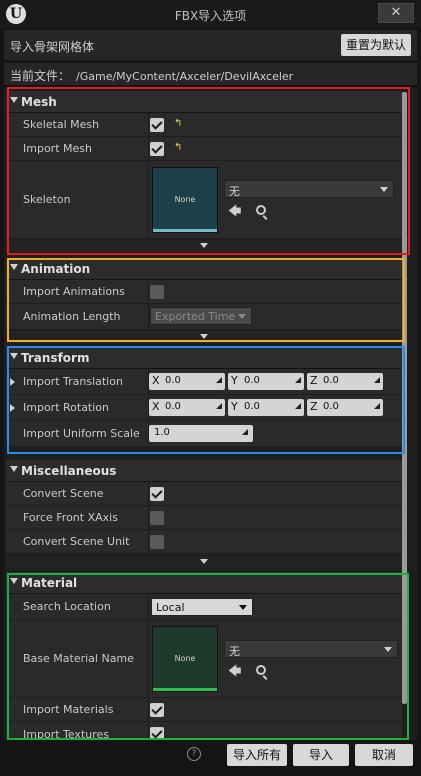 Image resolution: width=421 pixels, height=776 pixels. Describe the element at coordinates (39, 102) in the screenshot. I see `section-mesh-title: Mesh` at that location.